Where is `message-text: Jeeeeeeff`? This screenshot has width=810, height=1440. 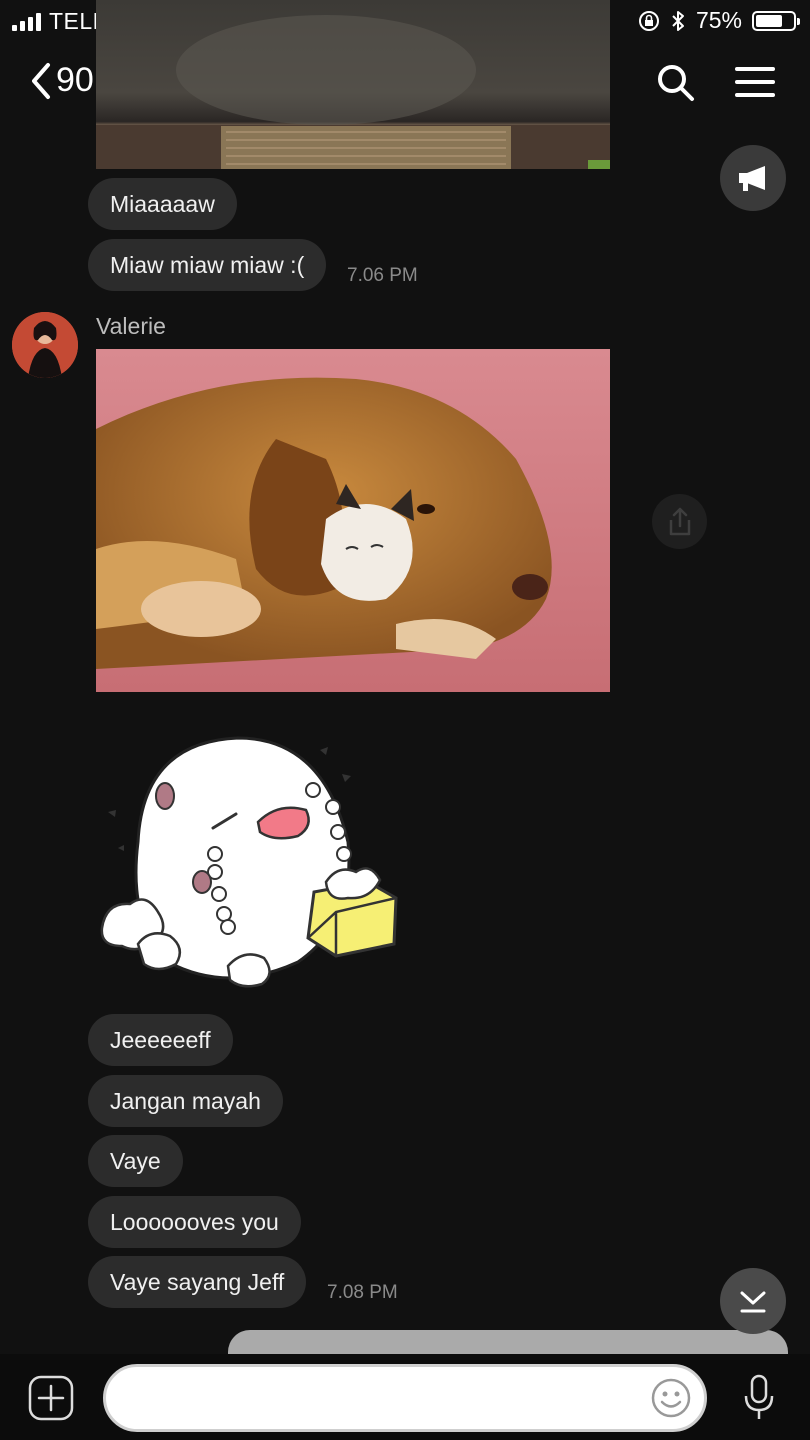 message-text: Jeeeeeeff is located at coordinates (160, 1040).